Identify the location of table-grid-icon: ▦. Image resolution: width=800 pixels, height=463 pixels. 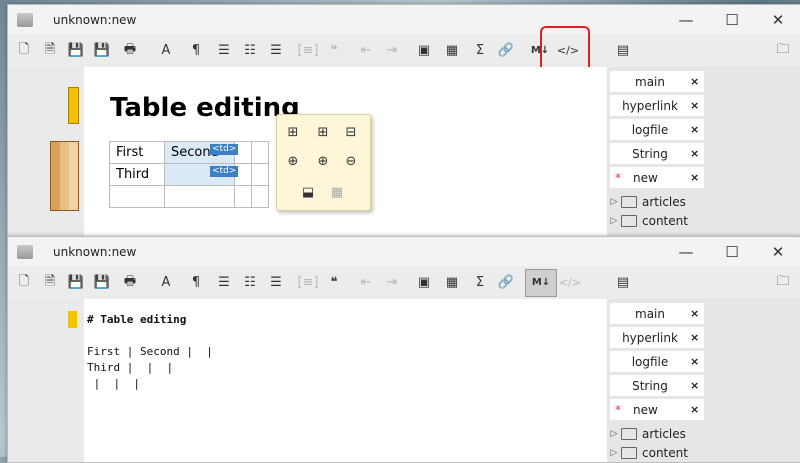
(337, 192).